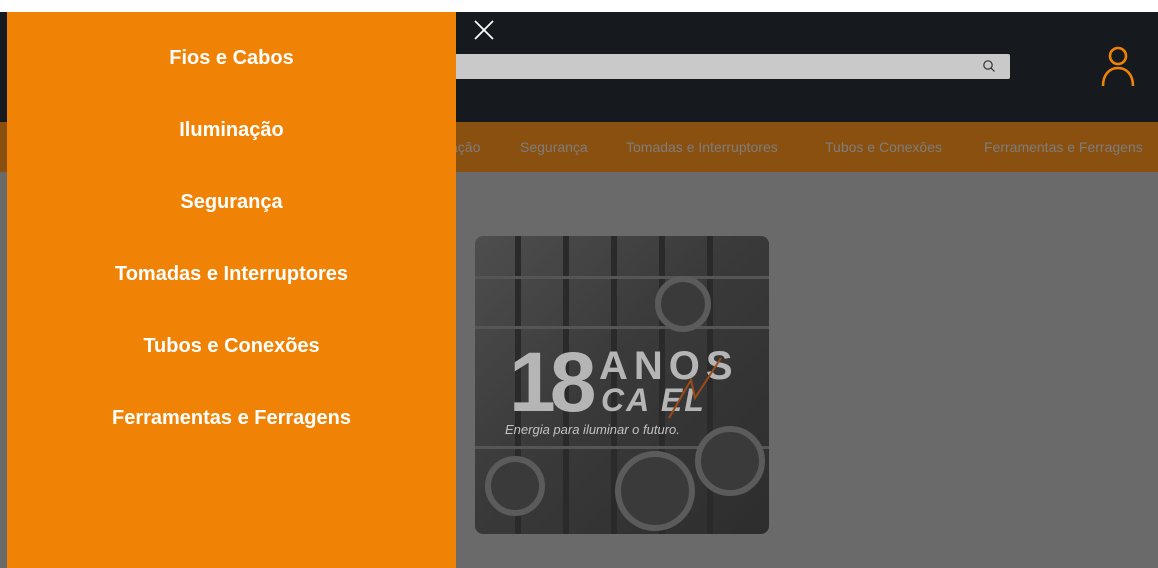 The image size is (1158, 568). What do you see at coordinates (702, 147) in the screenshot?
I see `category-nav-item: Tomadas e Interruptores` at bounding box center [702, 147].